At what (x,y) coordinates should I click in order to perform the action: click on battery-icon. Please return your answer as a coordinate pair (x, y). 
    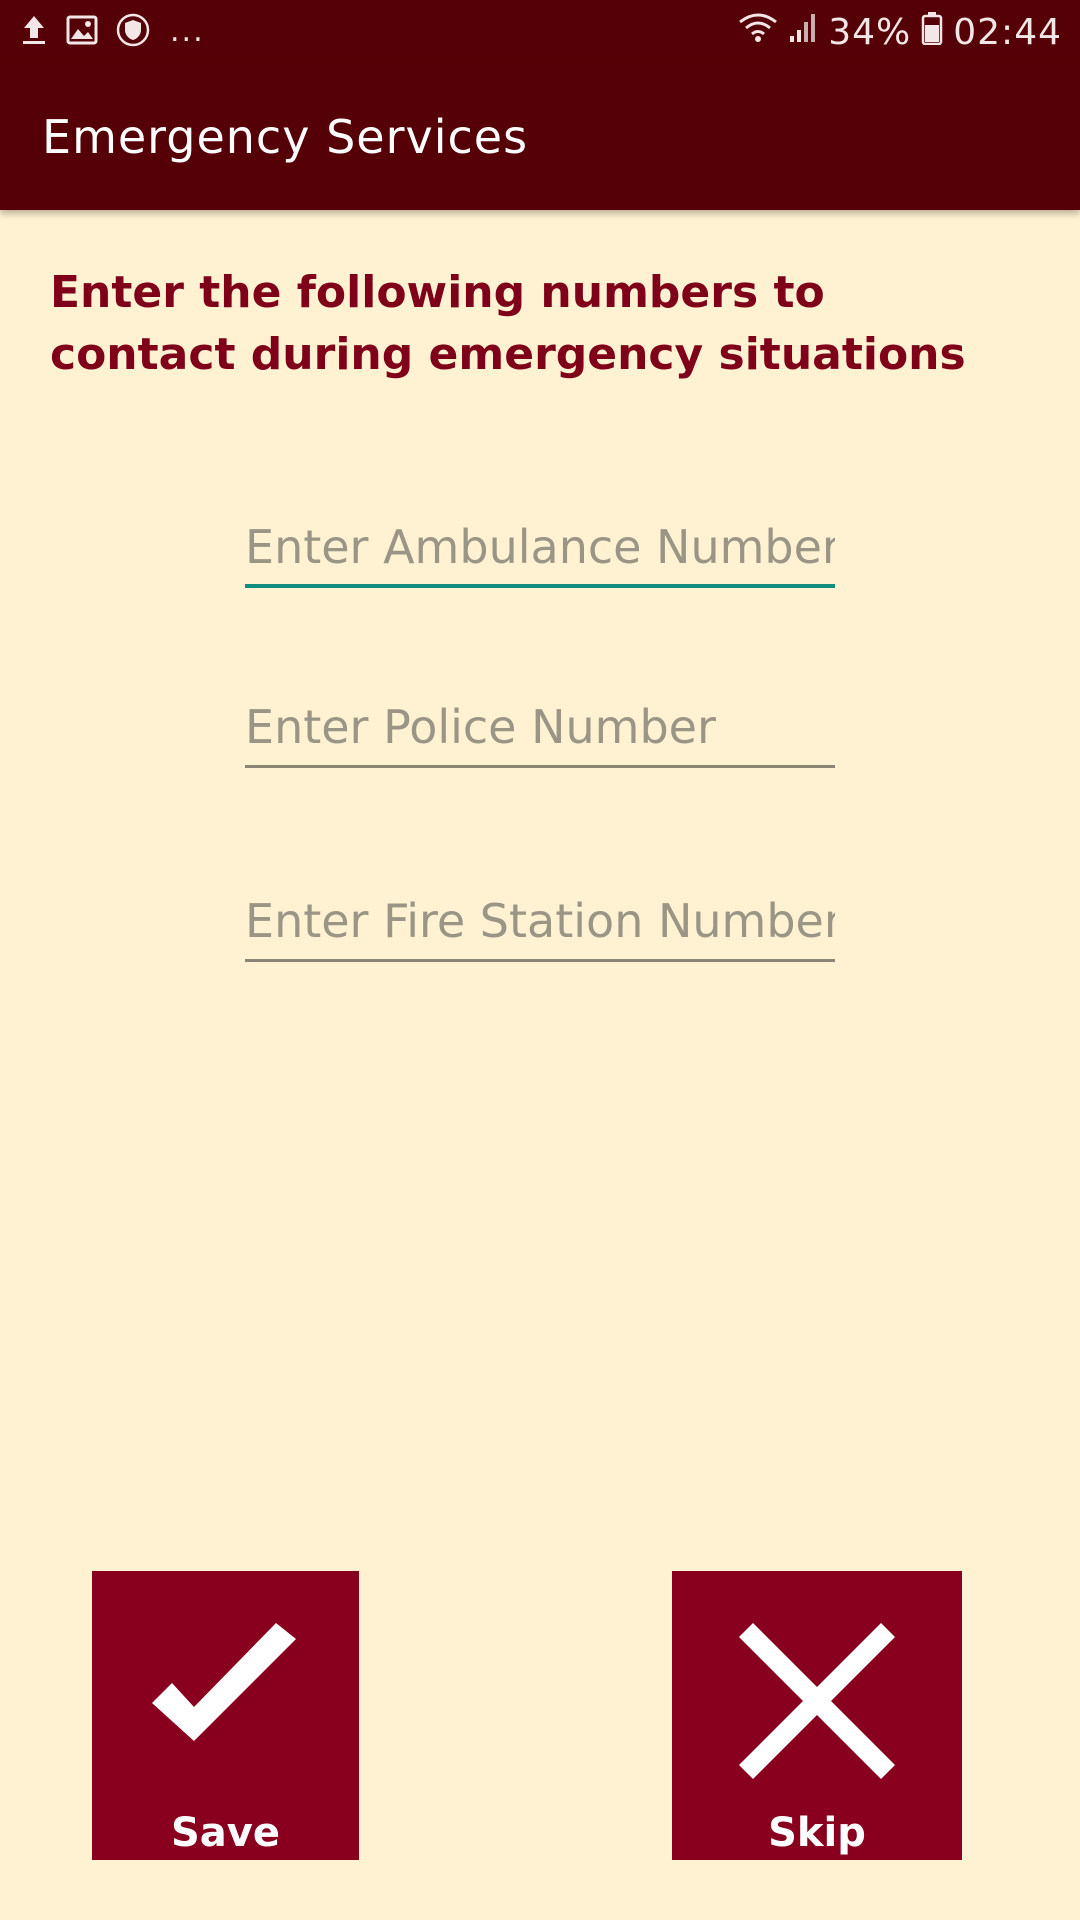
    Looking at the image, I should click on (932, 32).